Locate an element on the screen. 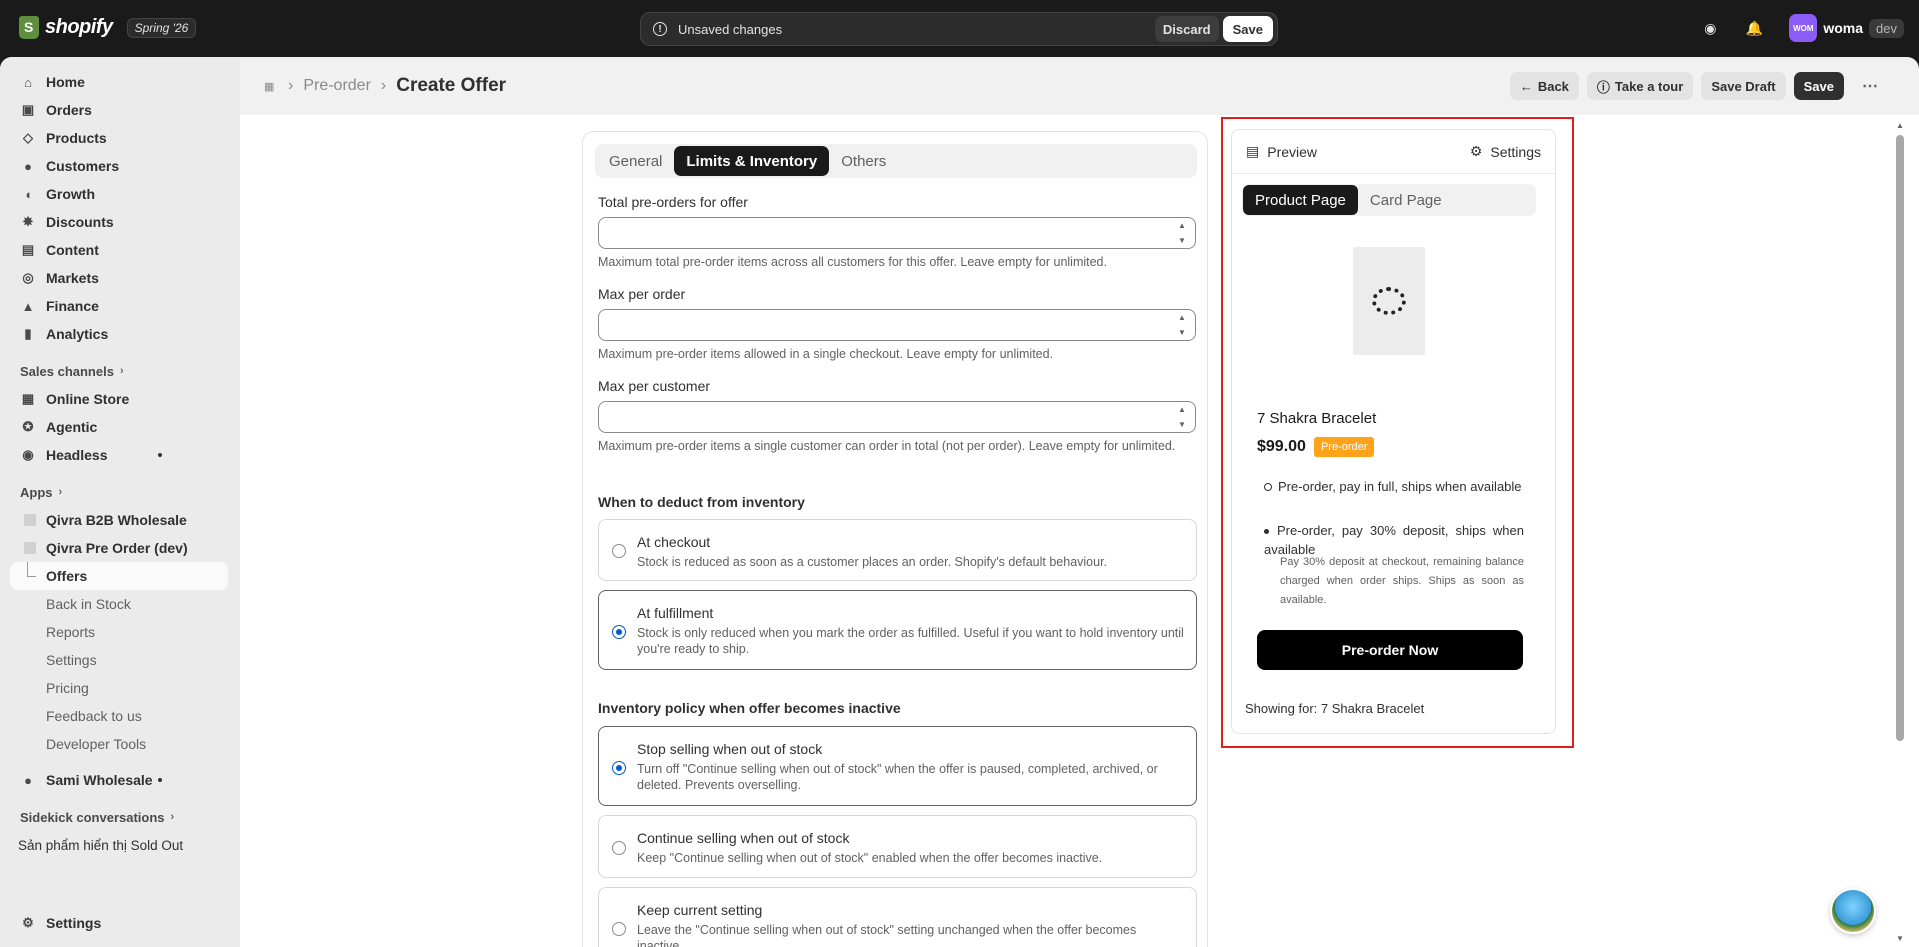 The height and width of the screenshot is (947, 1919). shopify-logo: shopify Spring '26 is located at coordinates (108, 27).